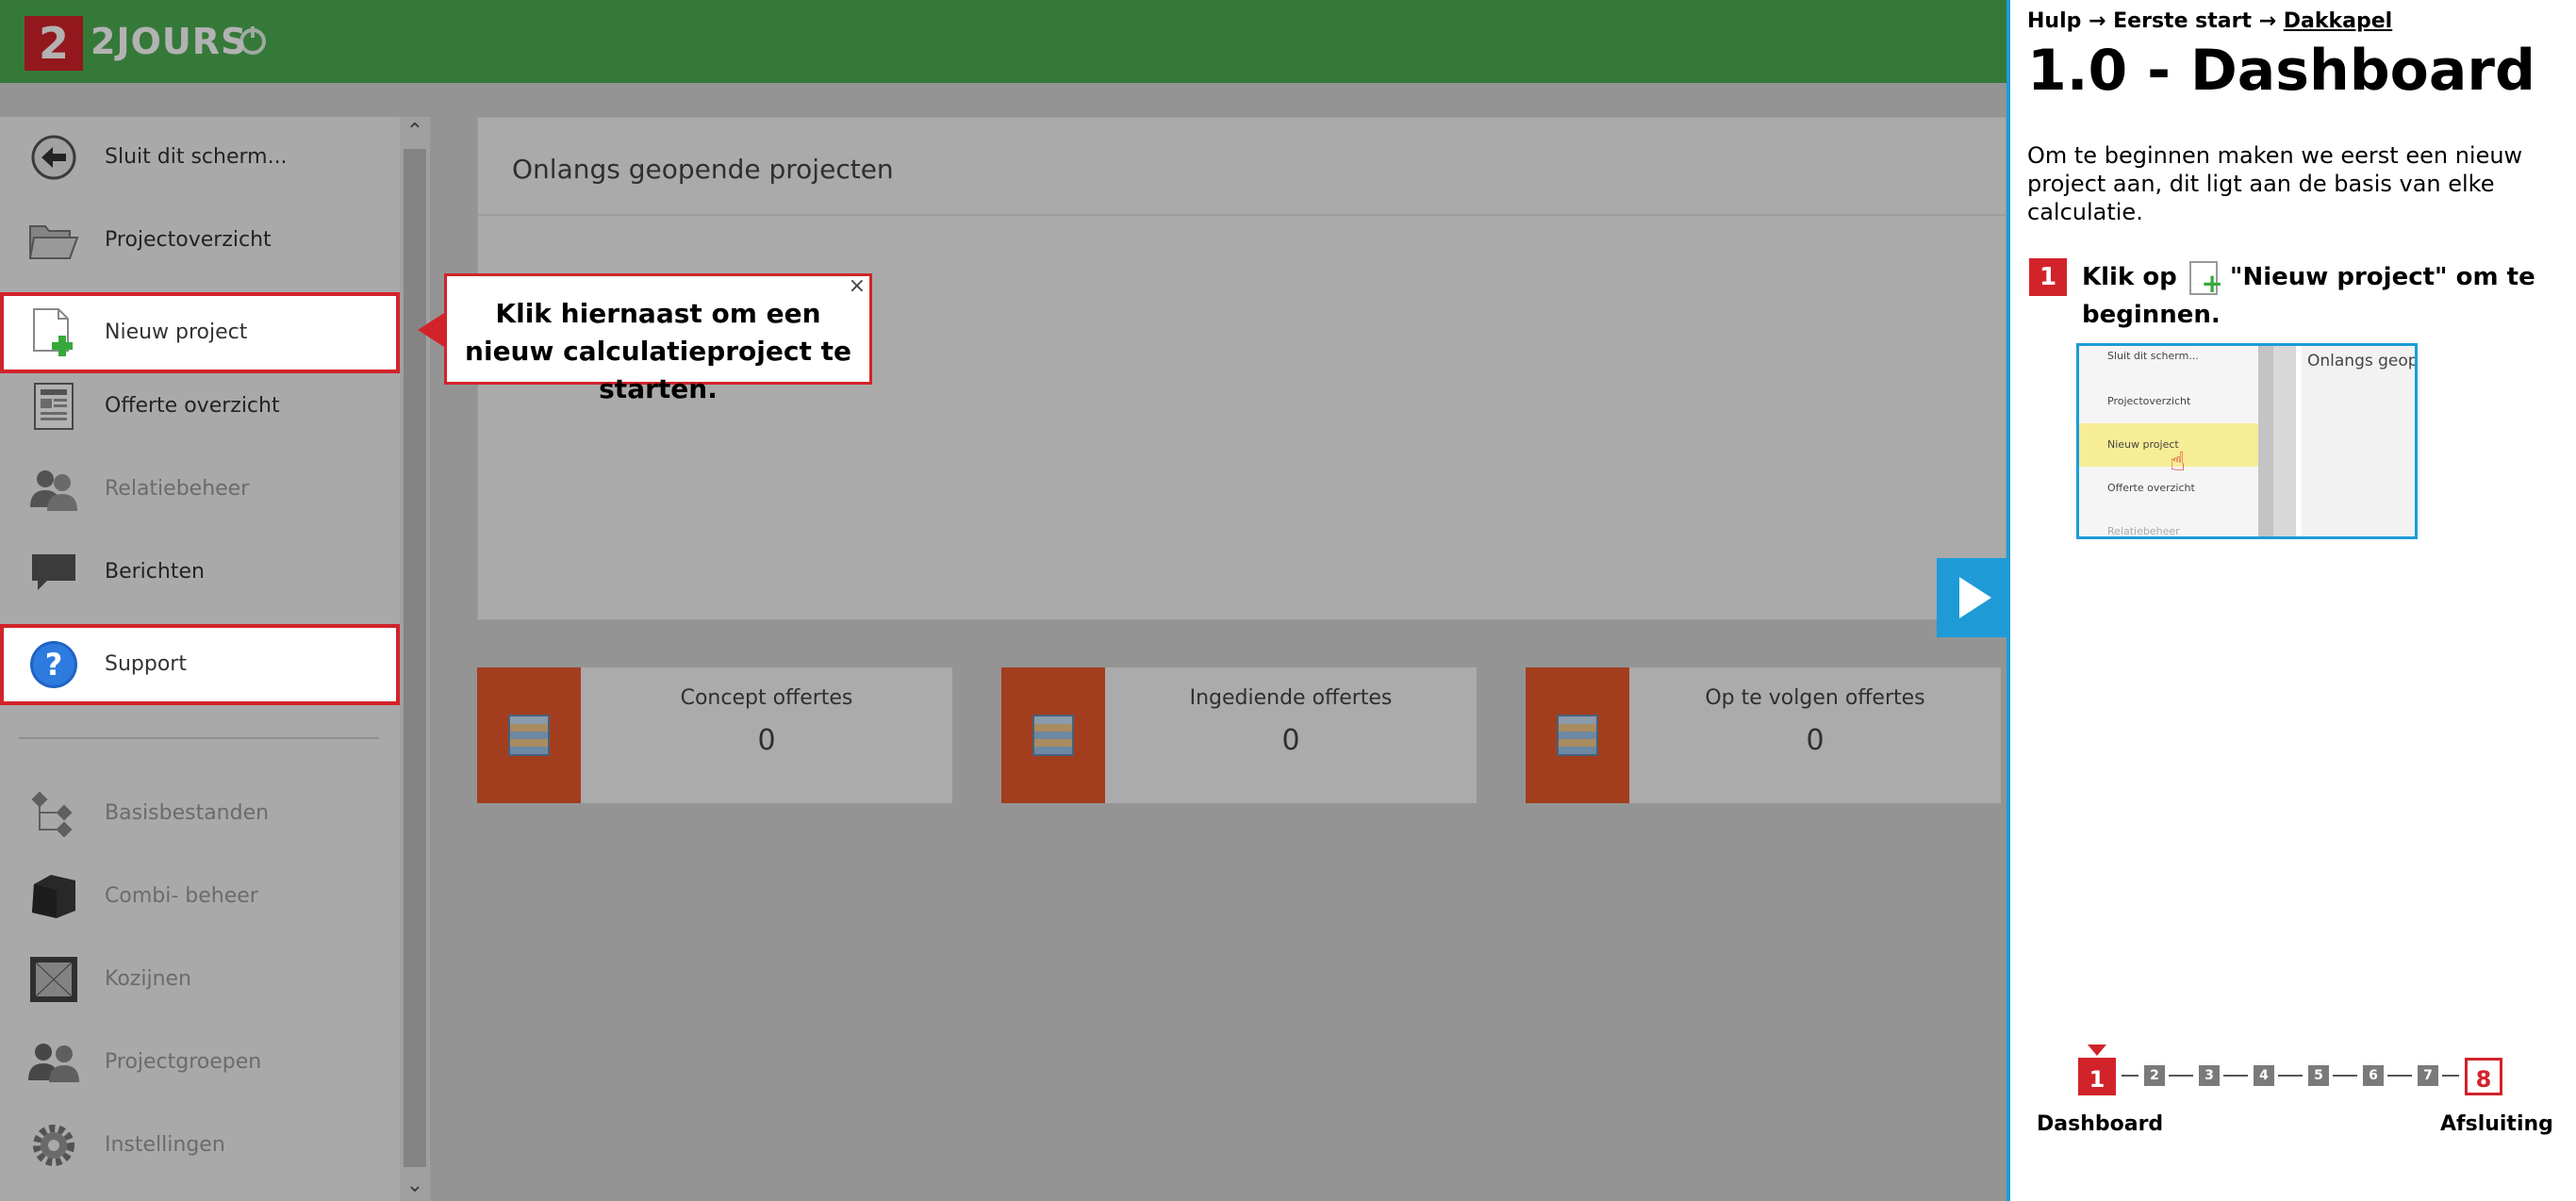 The width and height of the screenshot is (2576, 1201). I want to click on cube-icon, so click(53, 897).